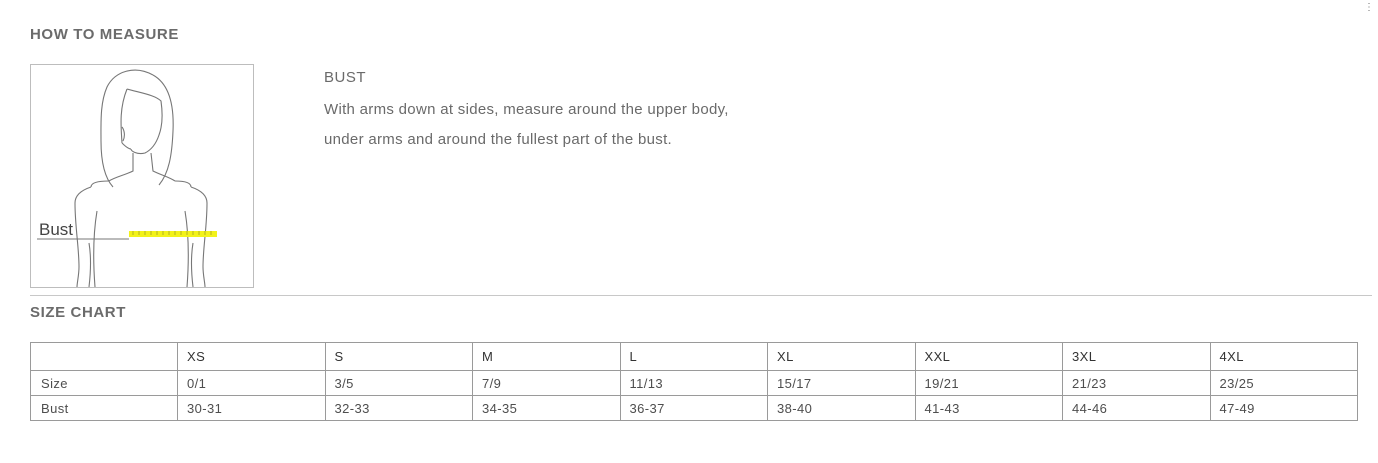  I want to click on size-header-cell: XXL, so click(988, 356).